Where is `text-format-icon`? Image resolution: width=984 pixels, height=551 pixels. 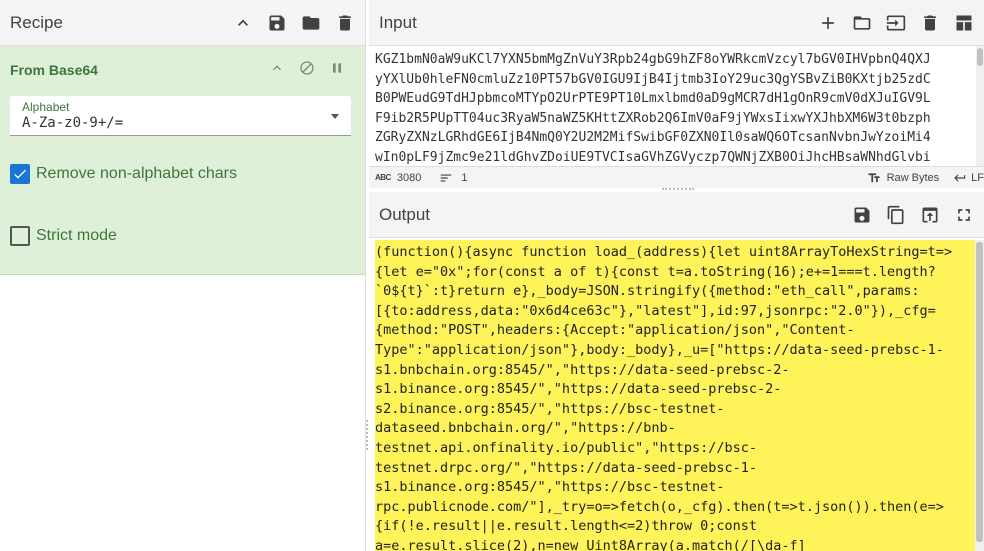
text-format-icon is located at coordinates (874, 177).